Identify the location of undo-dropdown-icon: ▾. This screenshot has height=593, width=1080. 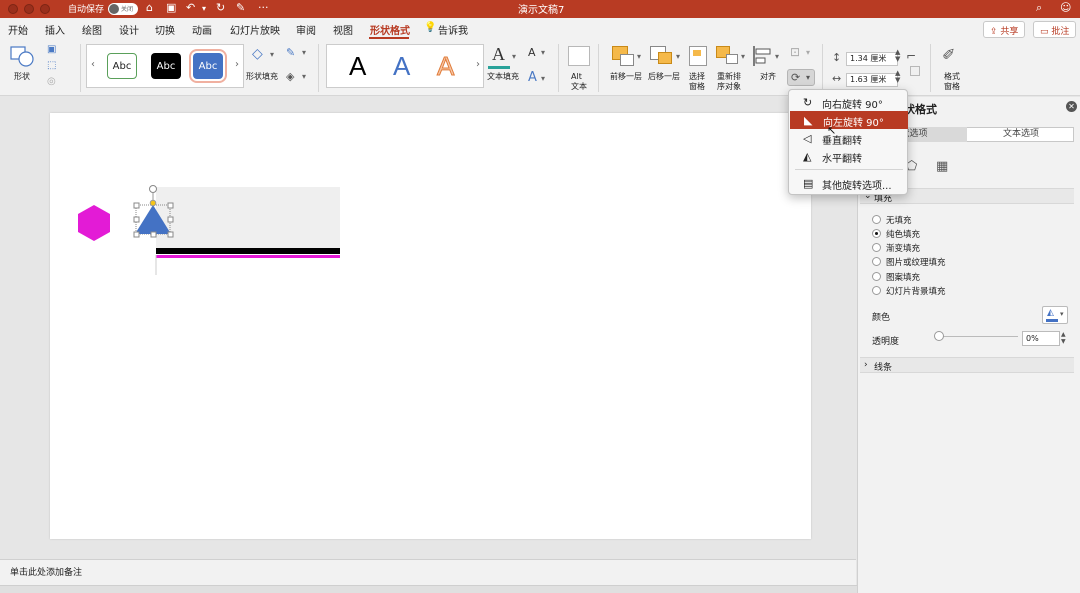
(204, 8).